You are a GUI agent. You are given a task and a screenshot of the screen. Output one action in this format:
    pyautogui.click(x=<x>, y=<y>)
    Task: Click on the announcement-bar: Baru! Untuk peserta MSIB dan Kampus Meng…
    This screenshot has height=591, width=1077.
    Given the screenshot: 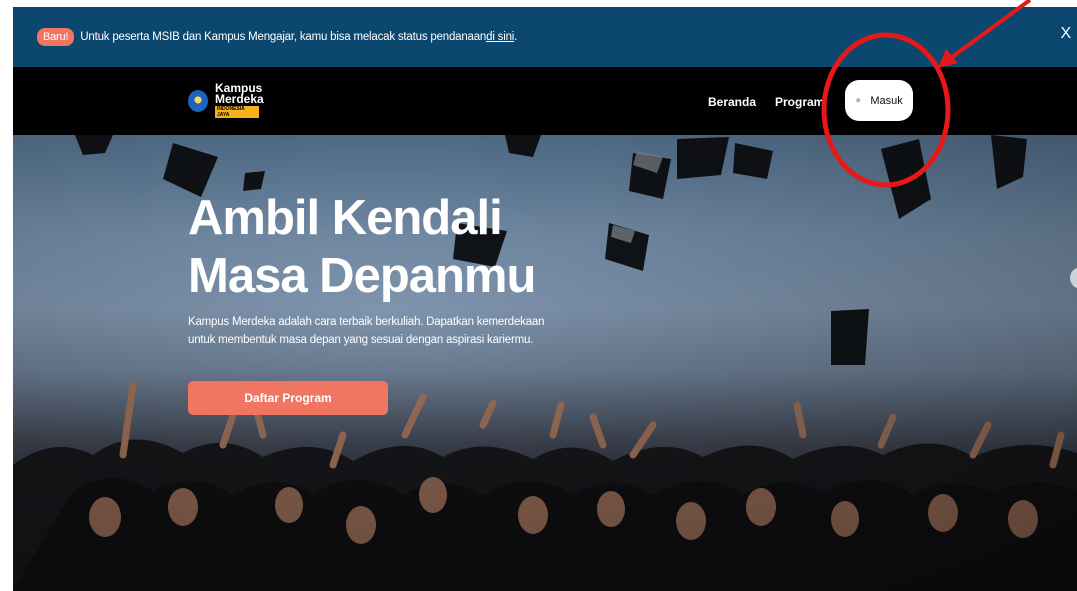 What is the action you would take?
    pyautogui.click(x=545, y=37)
    